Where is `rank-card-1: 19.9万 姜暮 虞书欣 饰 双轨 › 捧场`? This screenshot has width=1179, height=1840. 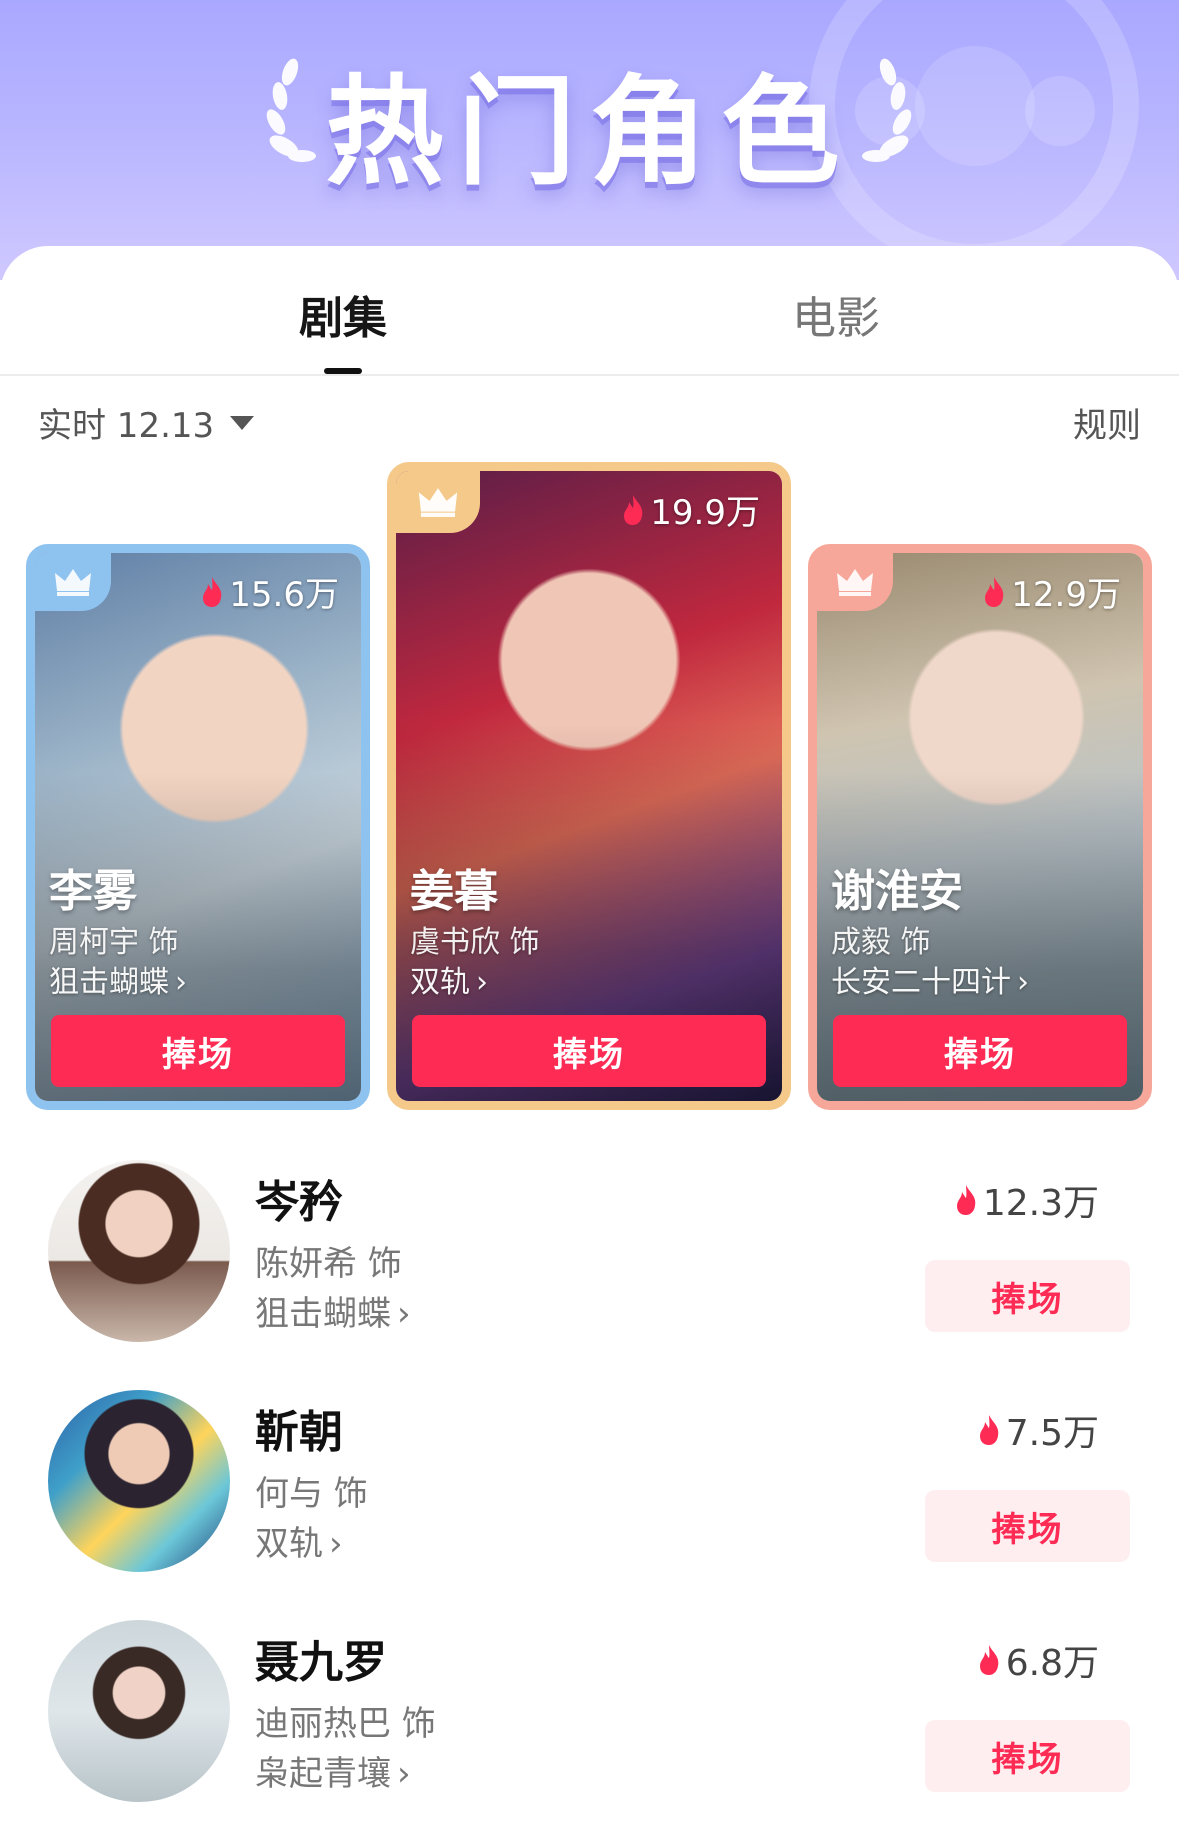
rank-card-1: 19.9万 姜暮 虞书欣 饰 双轨 › 捧场 is located at coordinates (589, 786).